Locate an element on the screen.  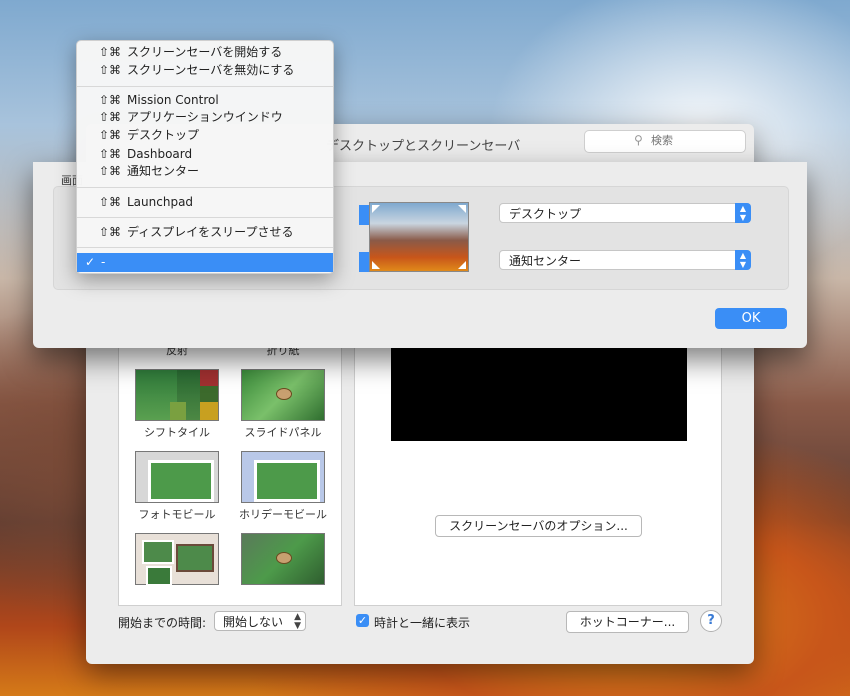
search-input is located at coordinates (693, 140).